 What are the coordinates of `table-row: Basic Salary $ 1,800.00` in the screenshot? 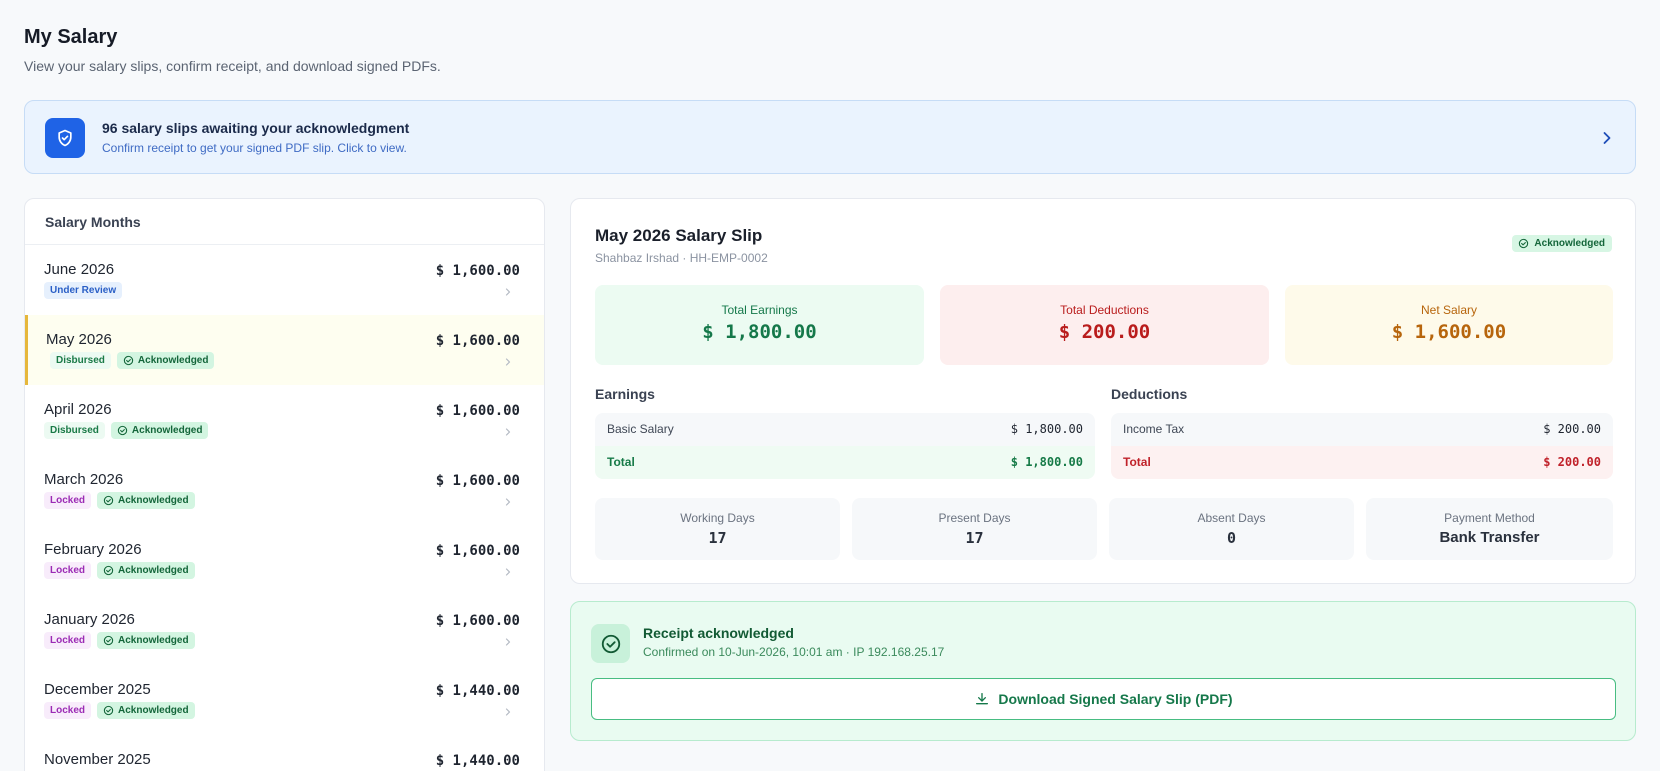 It's located at (845, 429).